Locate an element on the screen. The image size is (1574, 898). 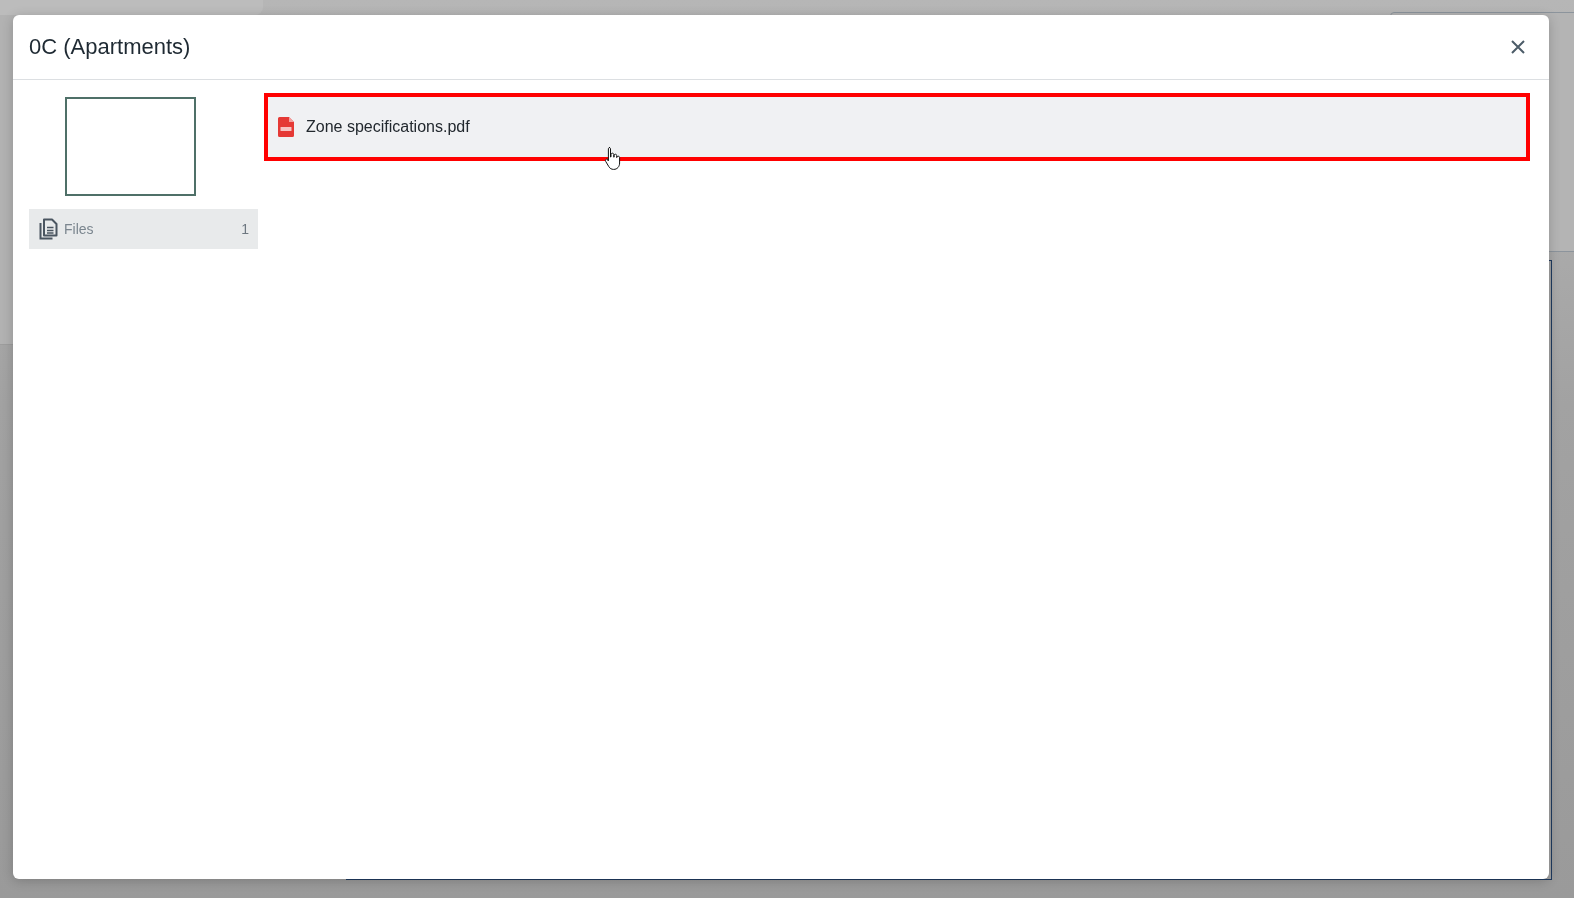
dialog-title: 0C (Apartments) is located at coordinates (110, 47).